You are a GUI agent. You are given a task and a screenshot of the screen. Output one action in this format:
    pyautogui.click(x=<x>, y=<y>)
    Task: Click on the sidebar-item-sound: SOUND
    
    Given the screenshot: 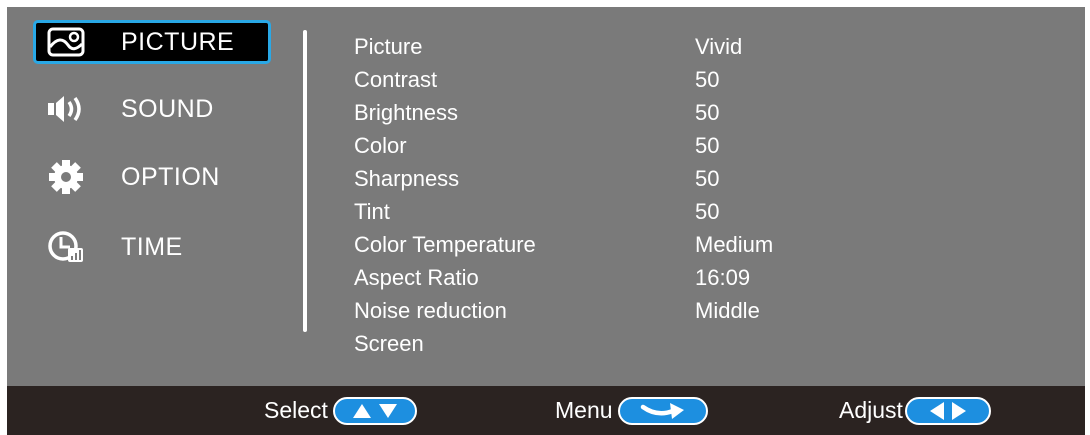 What is the action you would take?
    pyautogui.click(x=152, y=109)
    